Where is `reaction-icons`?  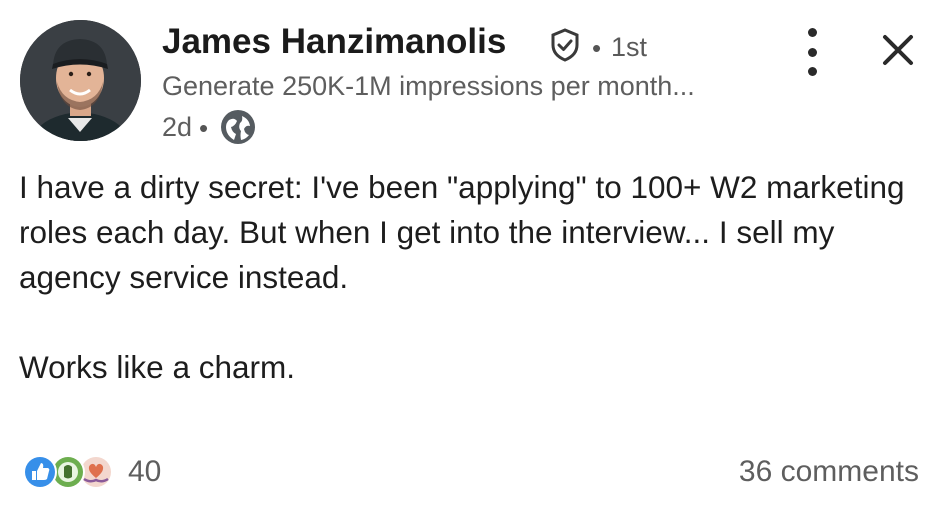
reaction-icons is located at coordinates (70, 472).